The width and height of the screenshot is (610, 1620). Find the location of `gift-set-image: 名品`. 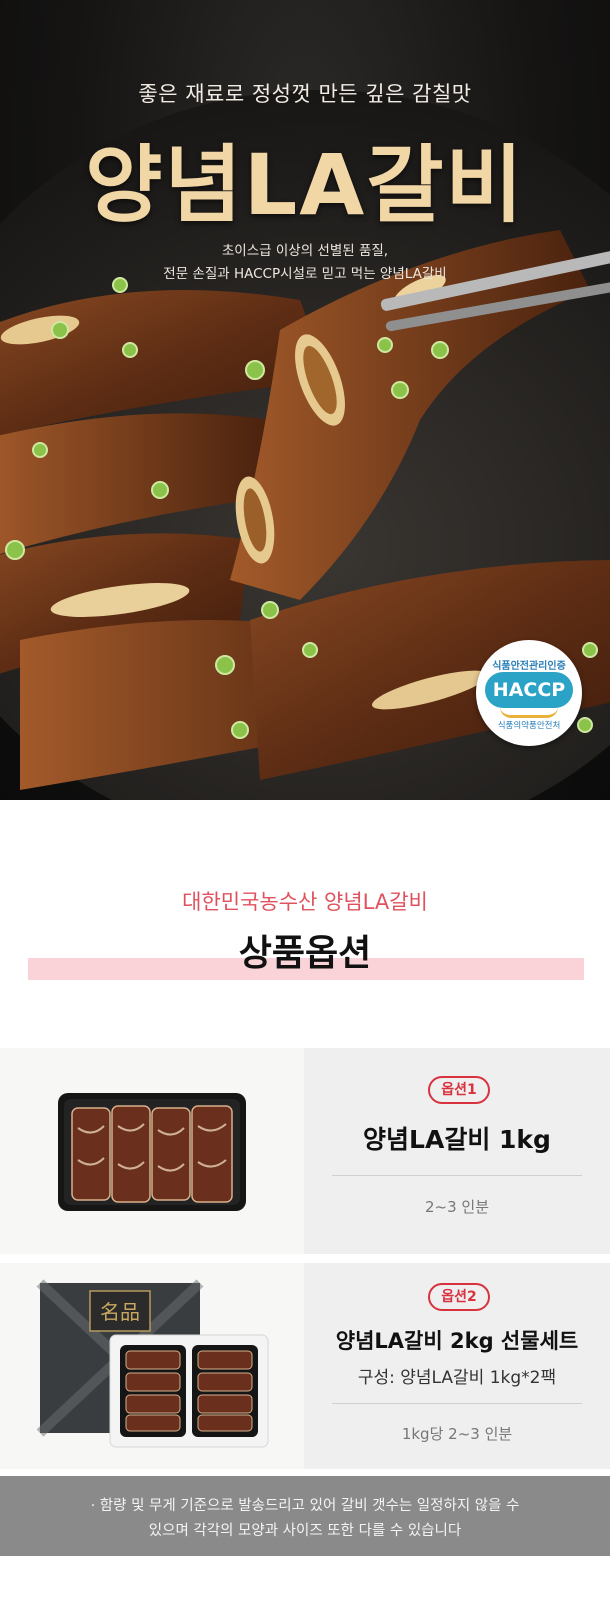

gift-set-image: 名品 is located at coordinates (152, 1363).